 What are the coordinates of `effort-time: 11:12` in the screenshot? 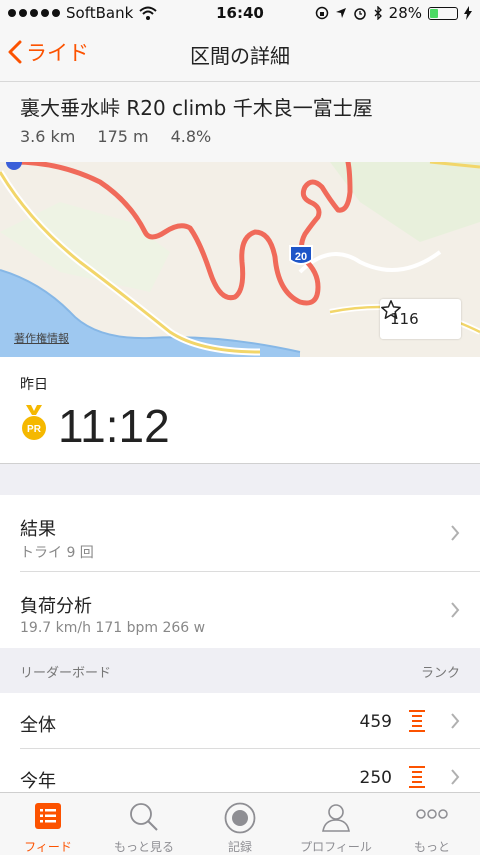 It's located at (114, 426).